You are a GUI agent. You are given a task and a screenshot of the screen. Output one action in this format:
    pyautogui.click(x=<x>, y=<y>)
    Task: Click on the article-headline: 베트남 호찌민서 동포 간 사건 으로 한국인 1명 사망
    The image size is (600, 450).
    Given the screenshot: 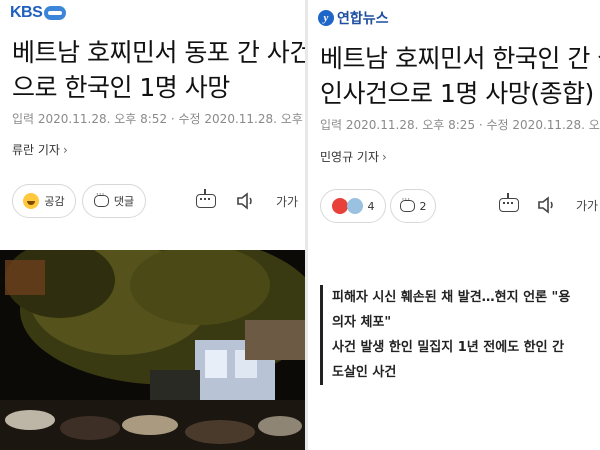 What is the action you would take?
    pyautogui.click(x=158, y=70)
    